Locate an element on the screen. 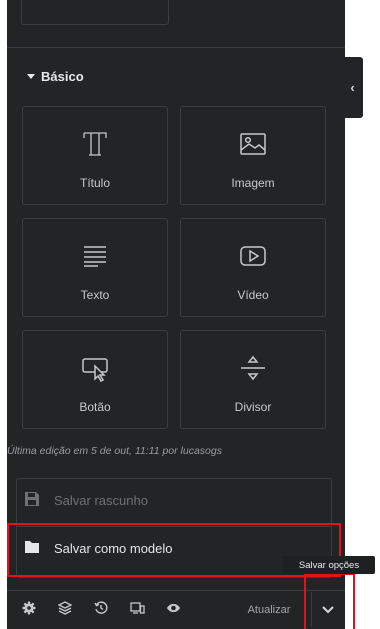 The width and height of the screenshot is (380, 629). section-header-basico: Básico is located at coordinates (55, 76).